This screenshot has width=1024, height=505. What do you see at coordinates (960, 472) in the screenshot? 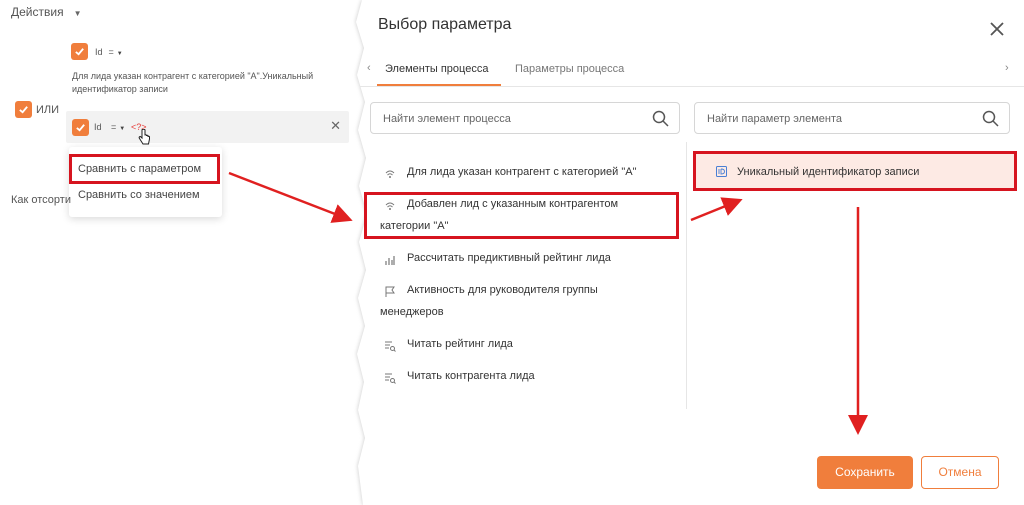
I see `cancel-button: Отмена` at bounding box center [960, 472].